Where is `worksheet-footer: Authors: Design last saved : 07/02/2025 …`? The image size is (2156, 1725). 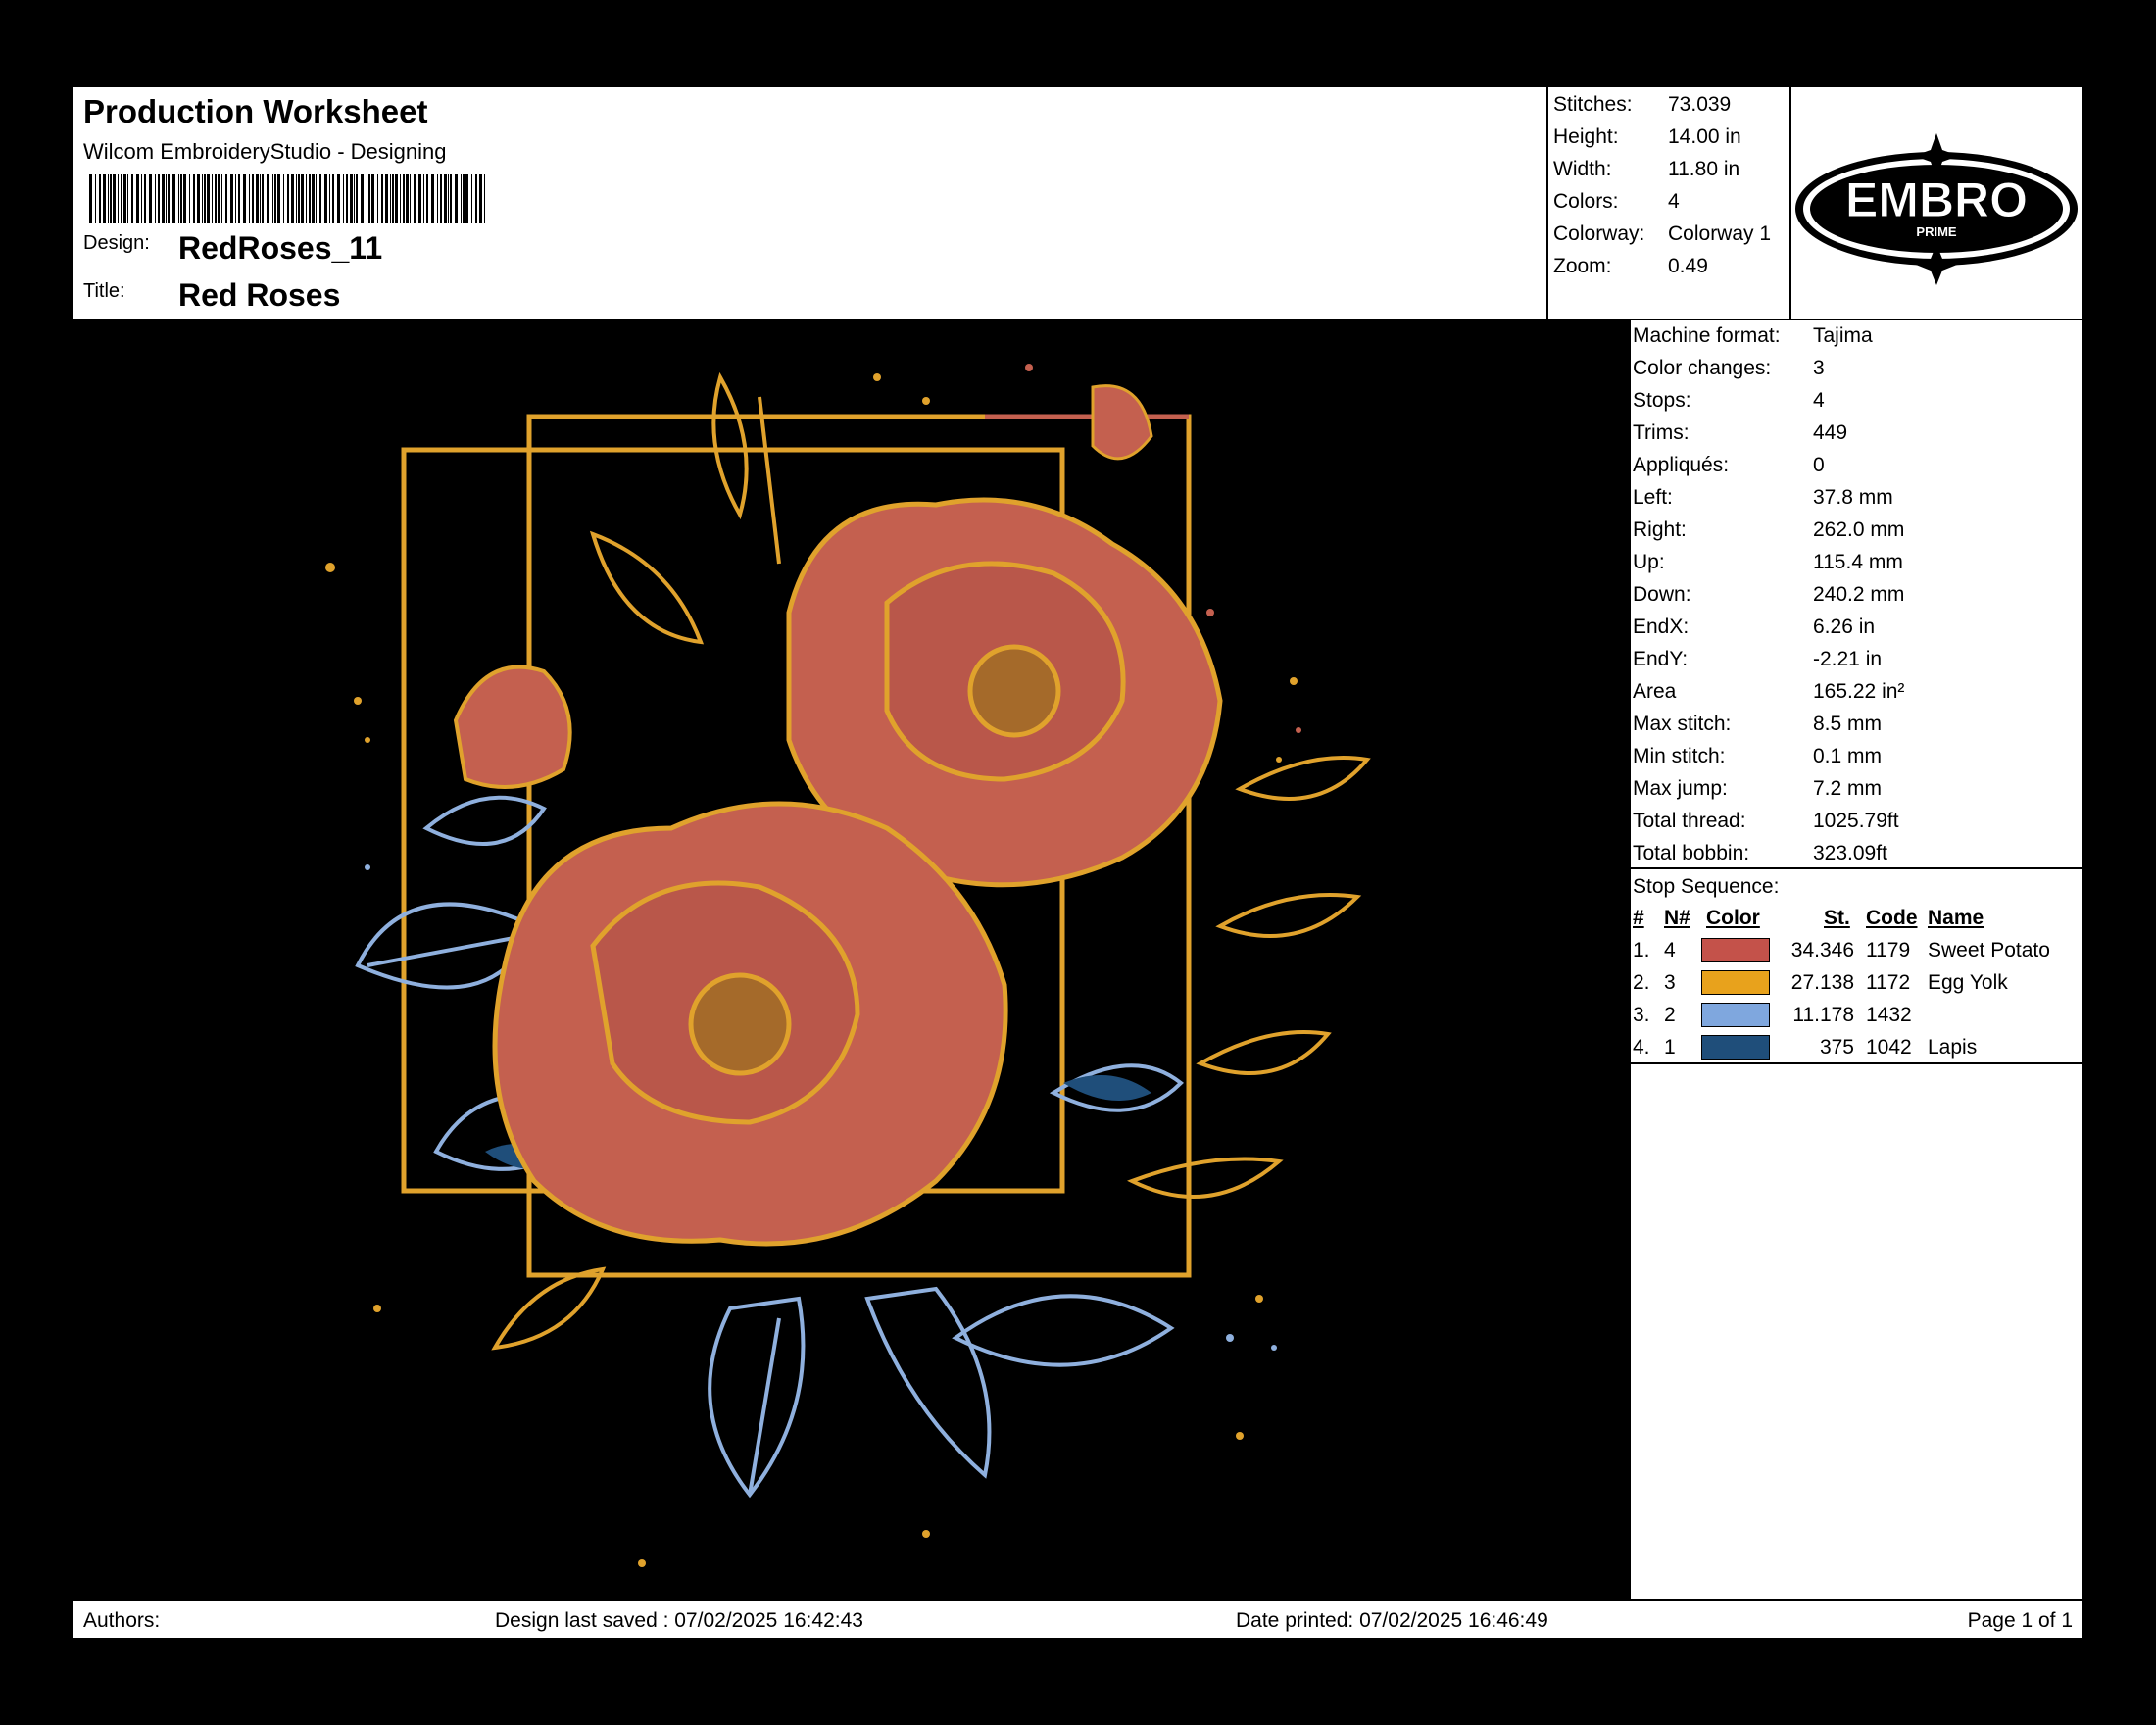
worksheet-footer: Authors: Design last saved : 07/02/2025 … is located at coordinates (1078, 1618).